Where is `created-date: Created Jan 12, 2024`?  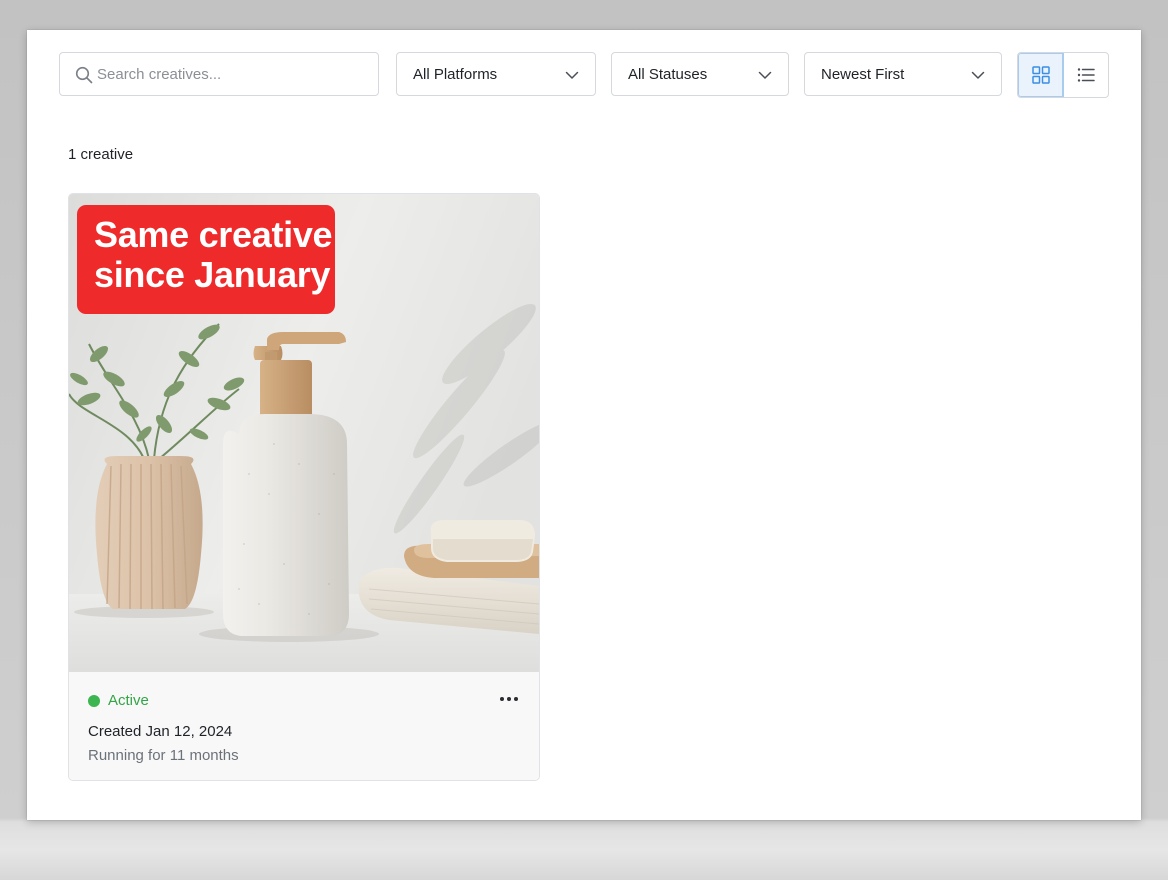
created-date: Created Jan 12, 2024 is located at coordinates (160, 731).